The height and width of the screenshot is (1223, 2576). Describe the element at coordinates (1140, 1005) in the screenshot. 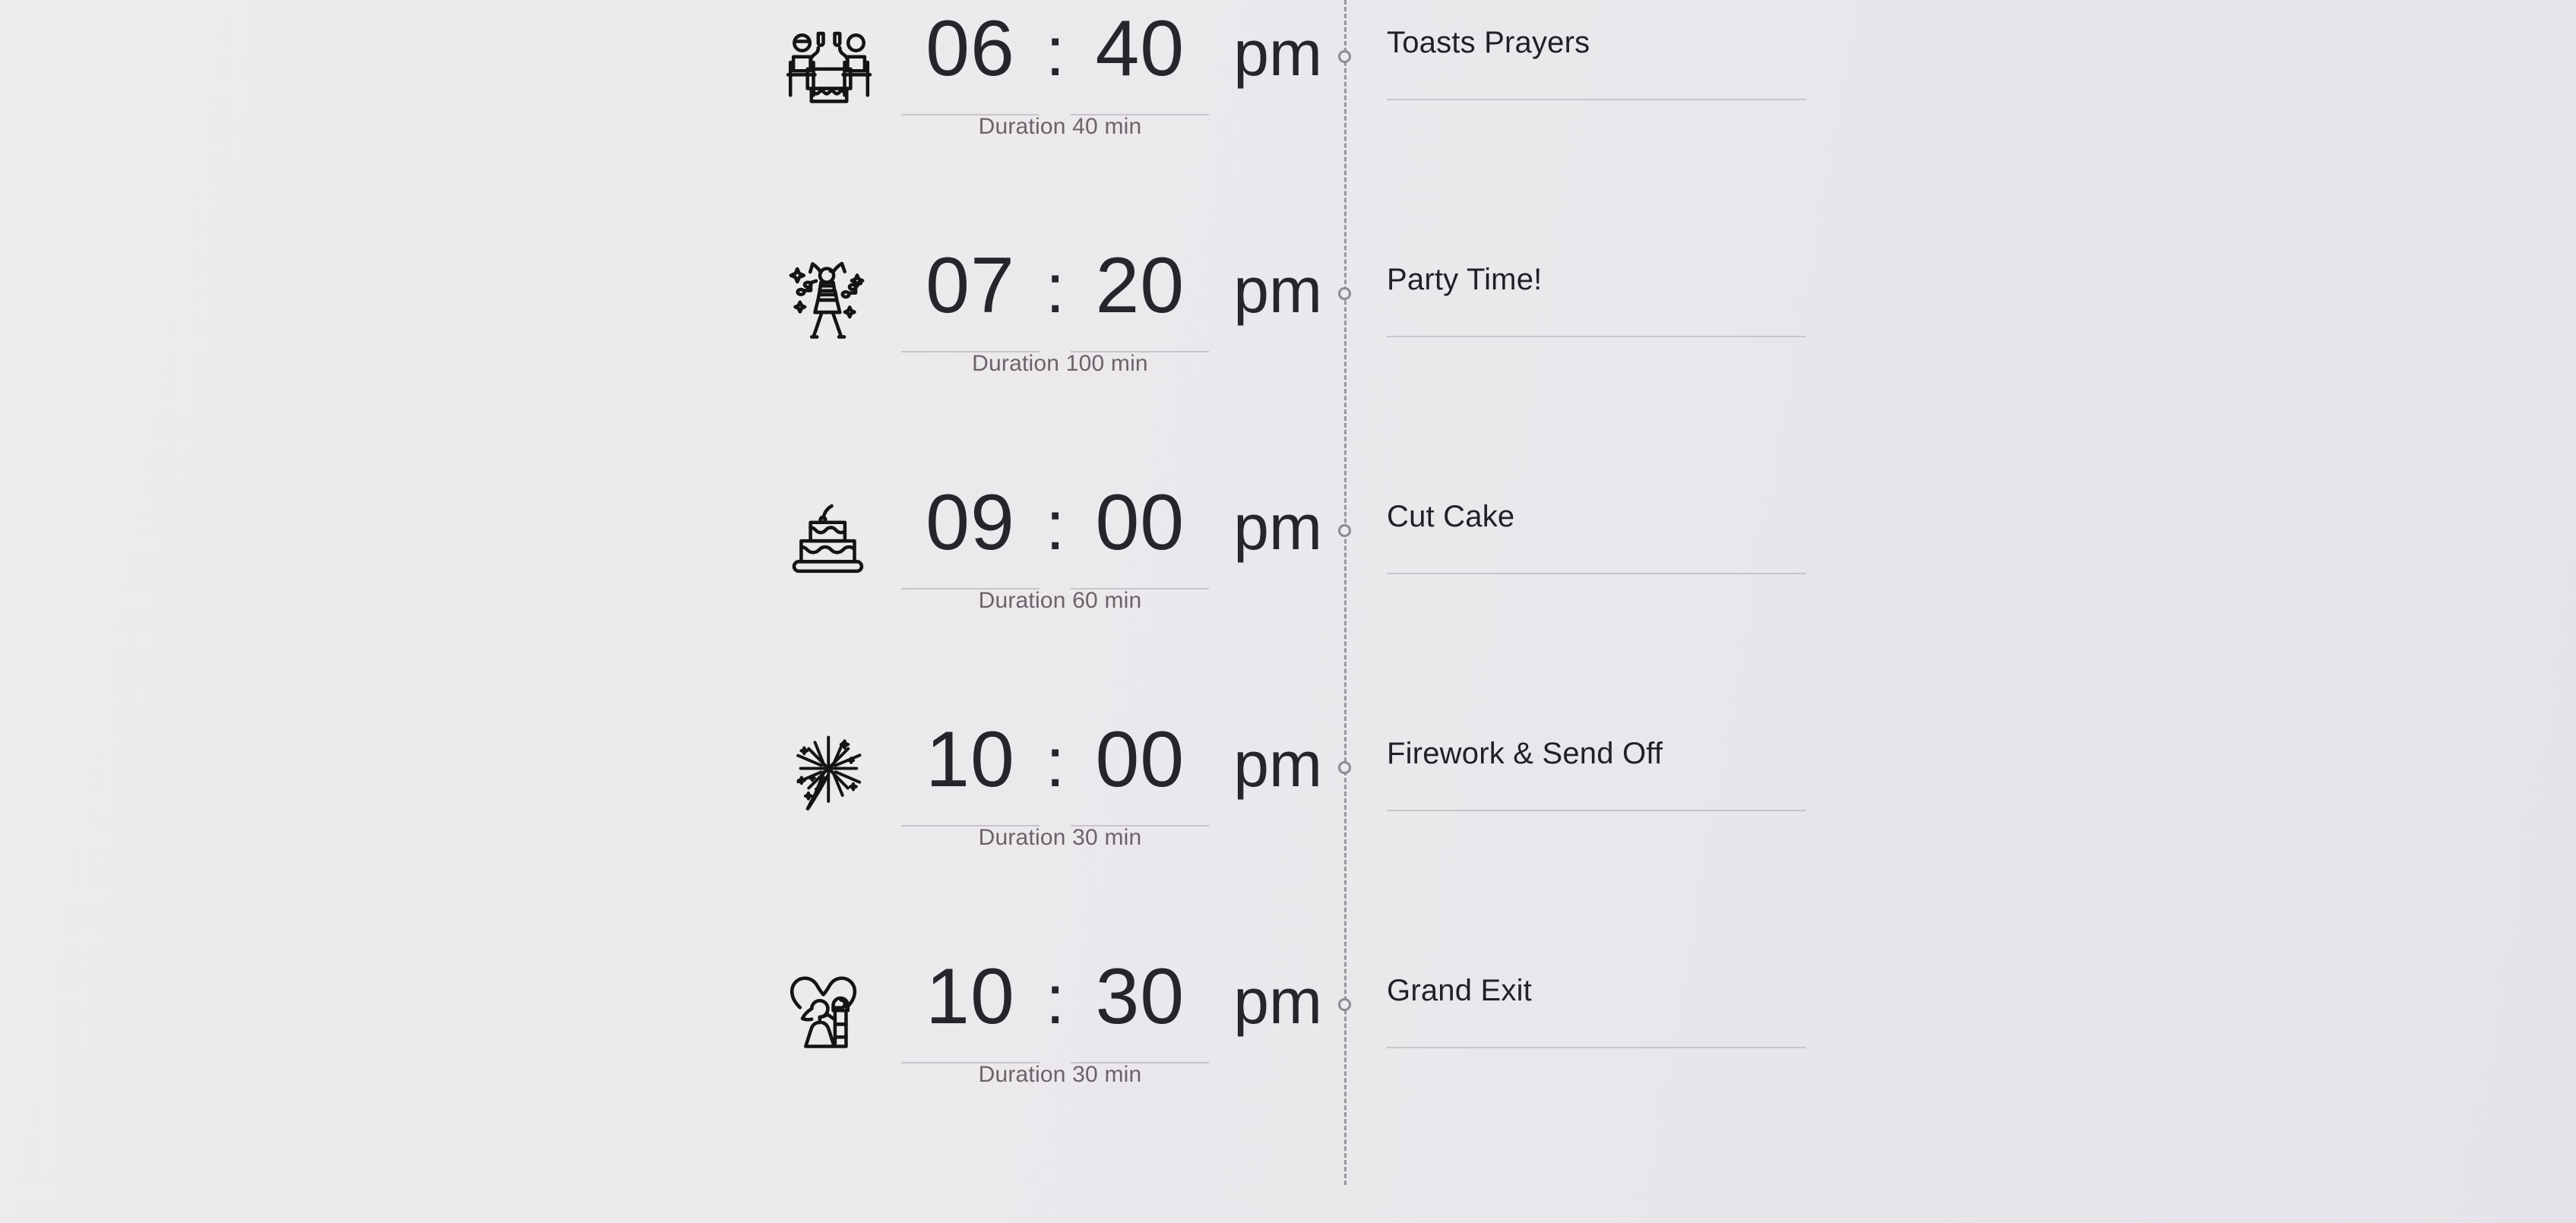

I see `event-minute: 30` at that location.